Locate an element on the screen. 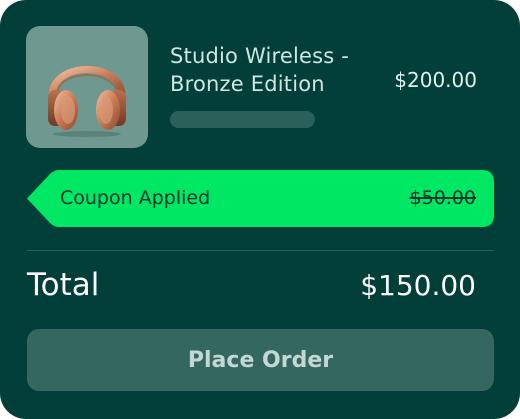 The width and height of the screenshot is (520, 419). place-order-button: Place Order is located at coordinates (260, 360).